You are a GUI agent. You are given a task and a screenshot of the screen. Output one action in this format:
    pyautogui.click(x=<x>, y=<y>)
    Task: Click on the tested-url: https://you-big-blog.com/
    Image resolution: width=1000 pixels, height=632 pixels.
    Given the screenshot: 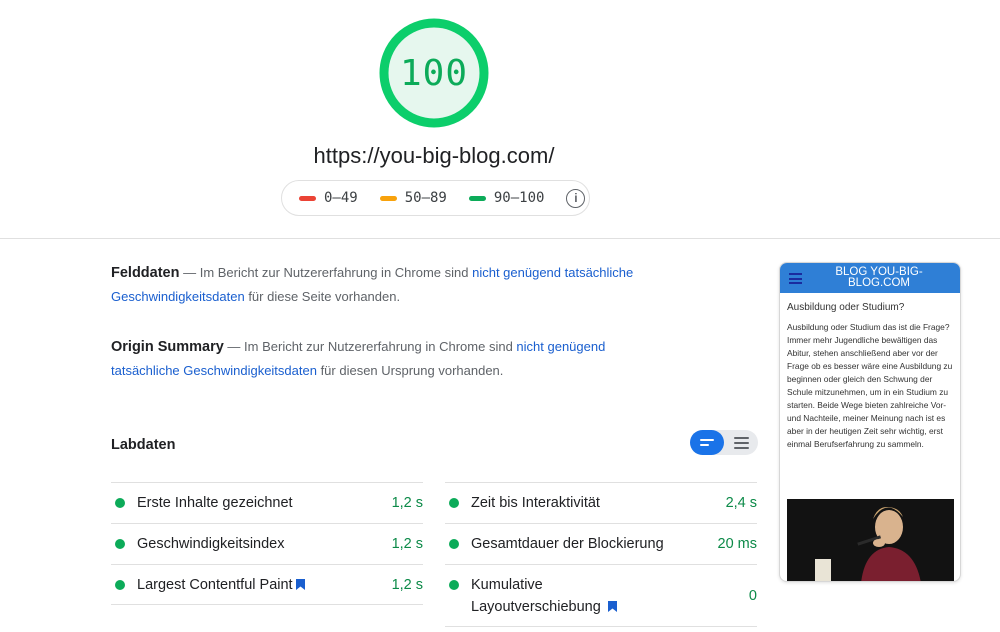 What is the action you would take?
    pyautogui.click(x=434, y=155)
    